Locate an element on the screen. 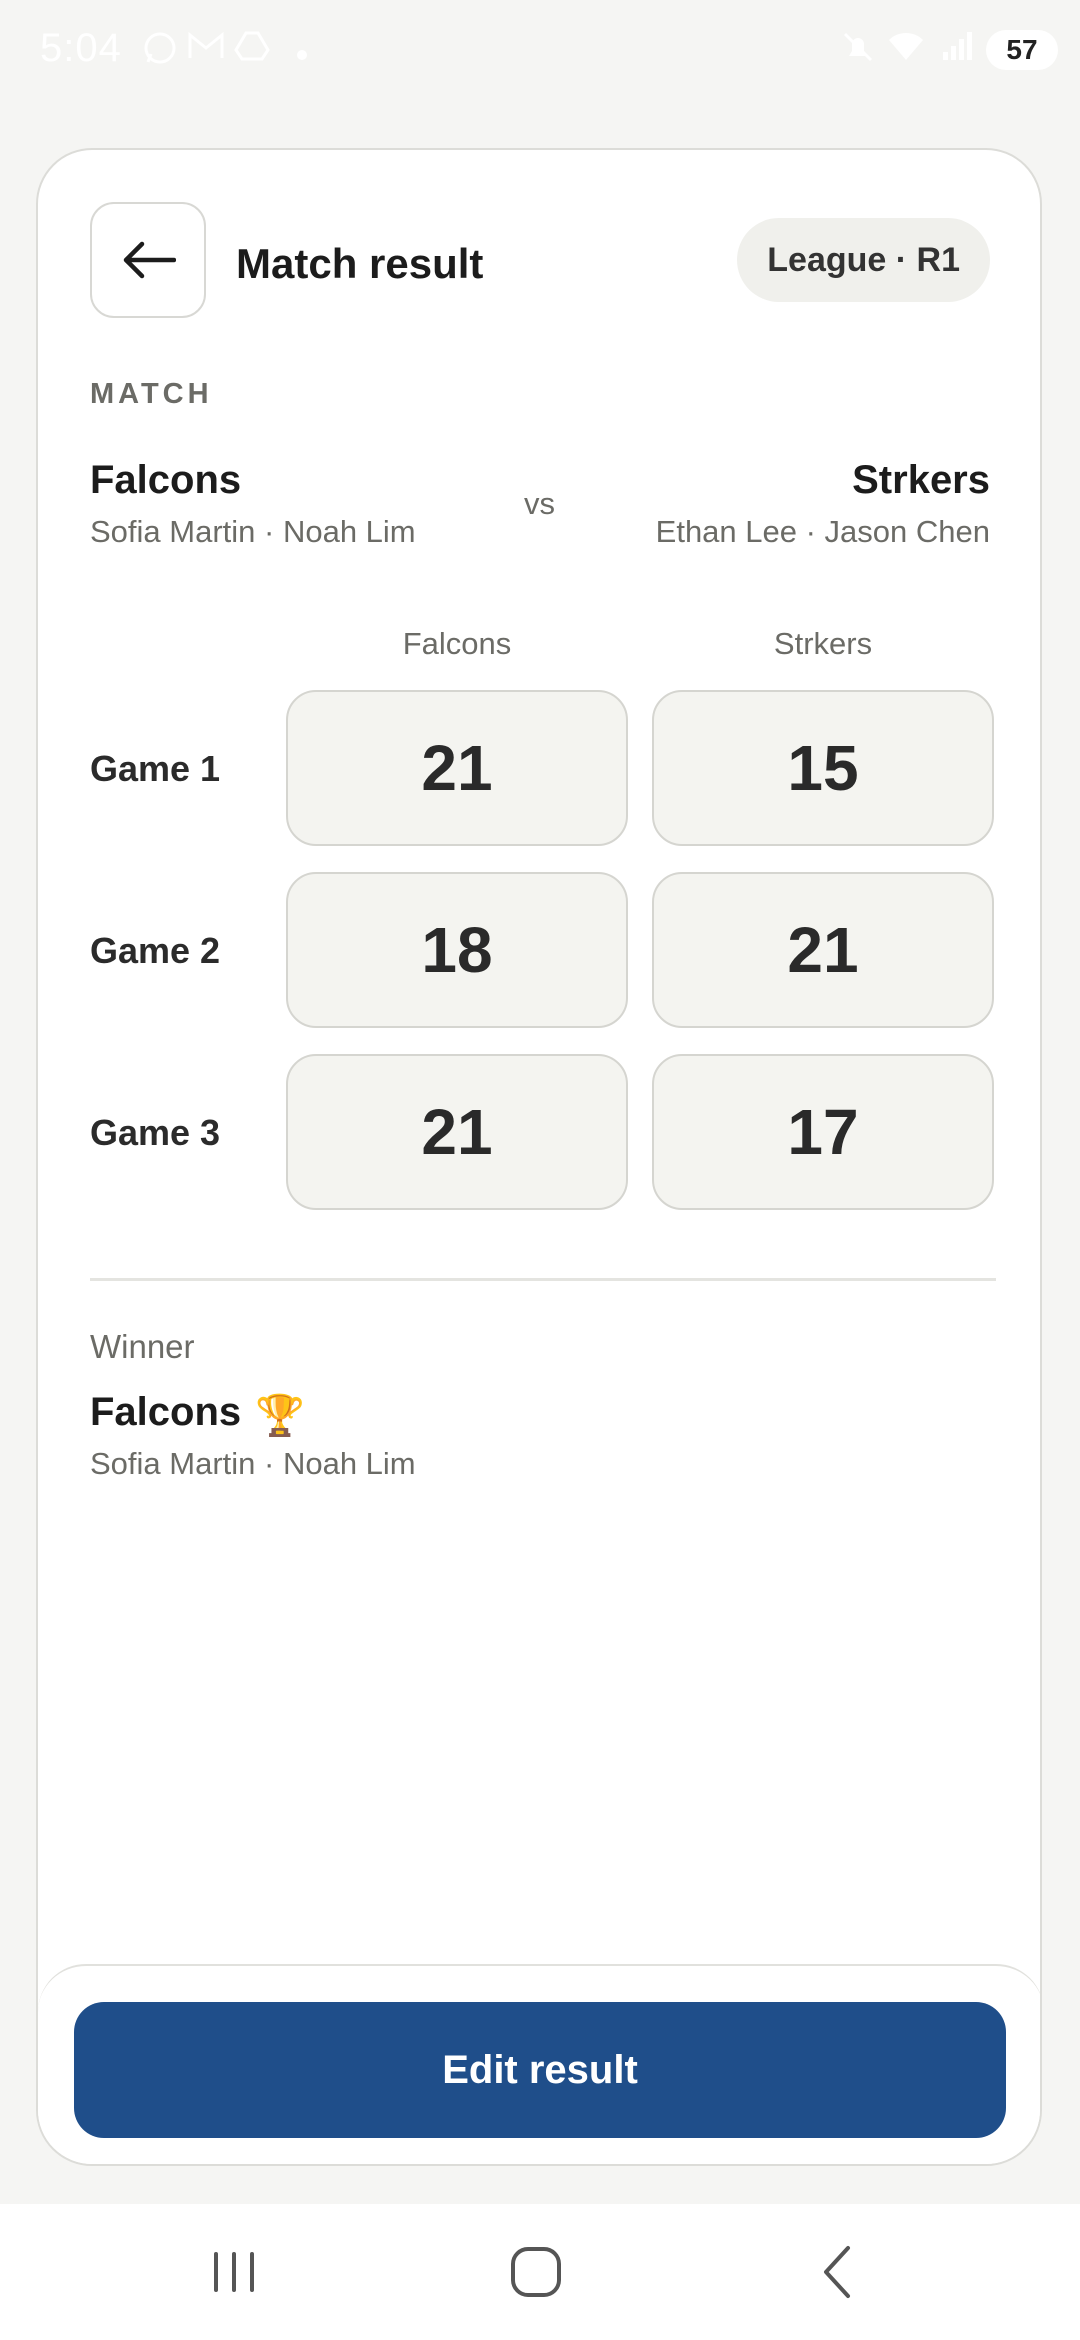 Image resolution: width=1080 pixels, height=2340 pixels. team-b-name: Strkers is located at coordinates (921, 480).